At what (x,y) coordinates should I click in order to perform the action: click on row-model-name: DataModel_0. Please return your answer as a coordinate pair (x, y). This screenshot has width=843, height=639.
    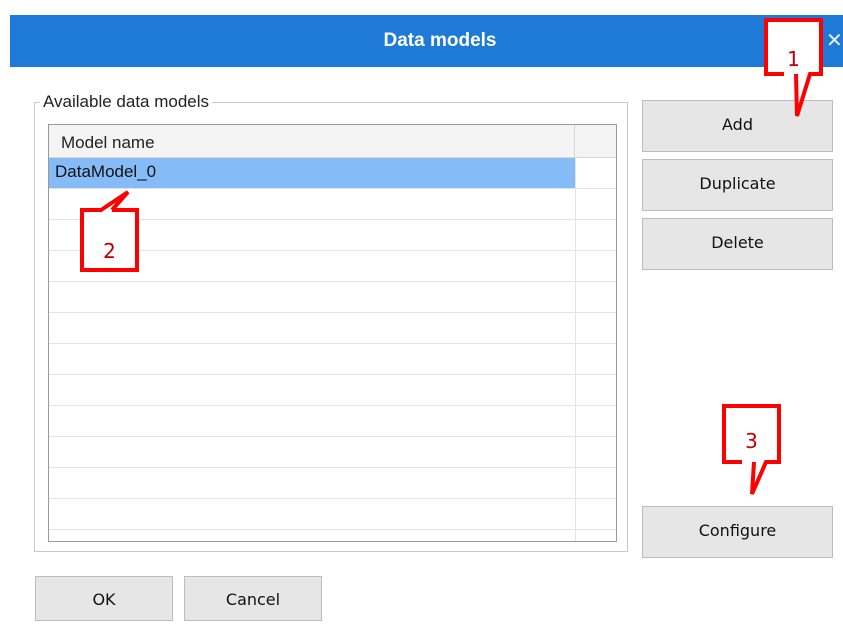
    Looking at the image, I should click on (105, 173).